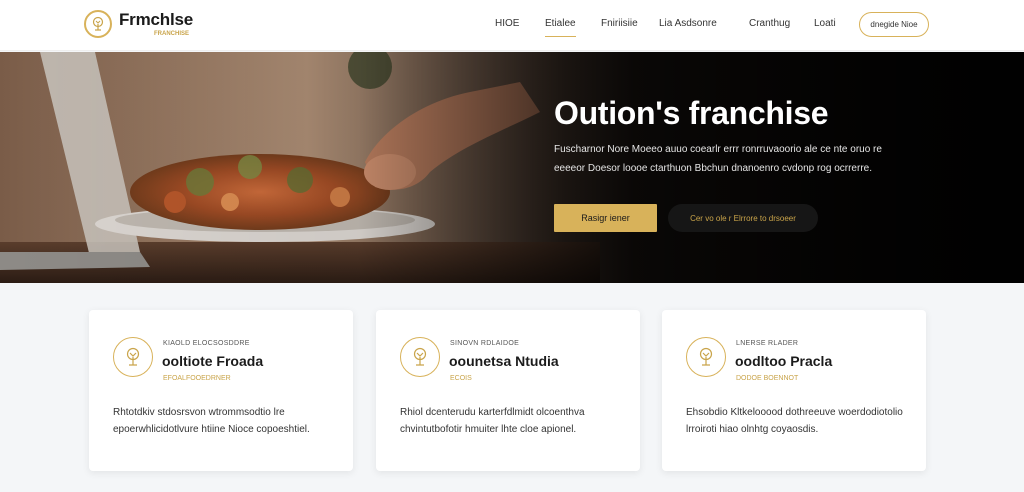 The width and height of the screenshot is (1024, 492). I want to click on hero-primary-button: Rasigr iener, so click(605, 218).